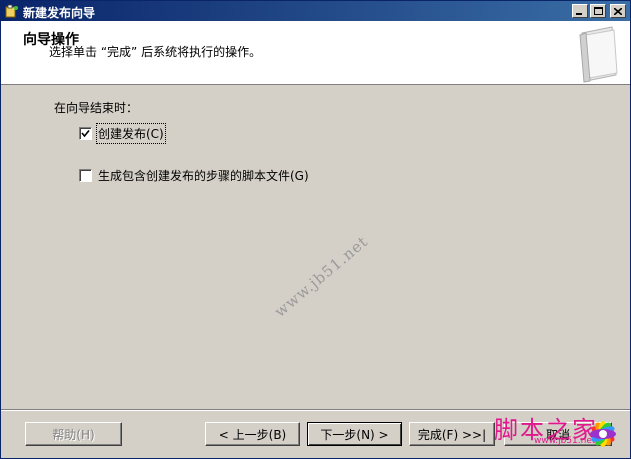 The image size is (631, 459). Describe the element at coordinates (59, 13) in the screenshot. I see `window-title: 新建发布向导` at that location.